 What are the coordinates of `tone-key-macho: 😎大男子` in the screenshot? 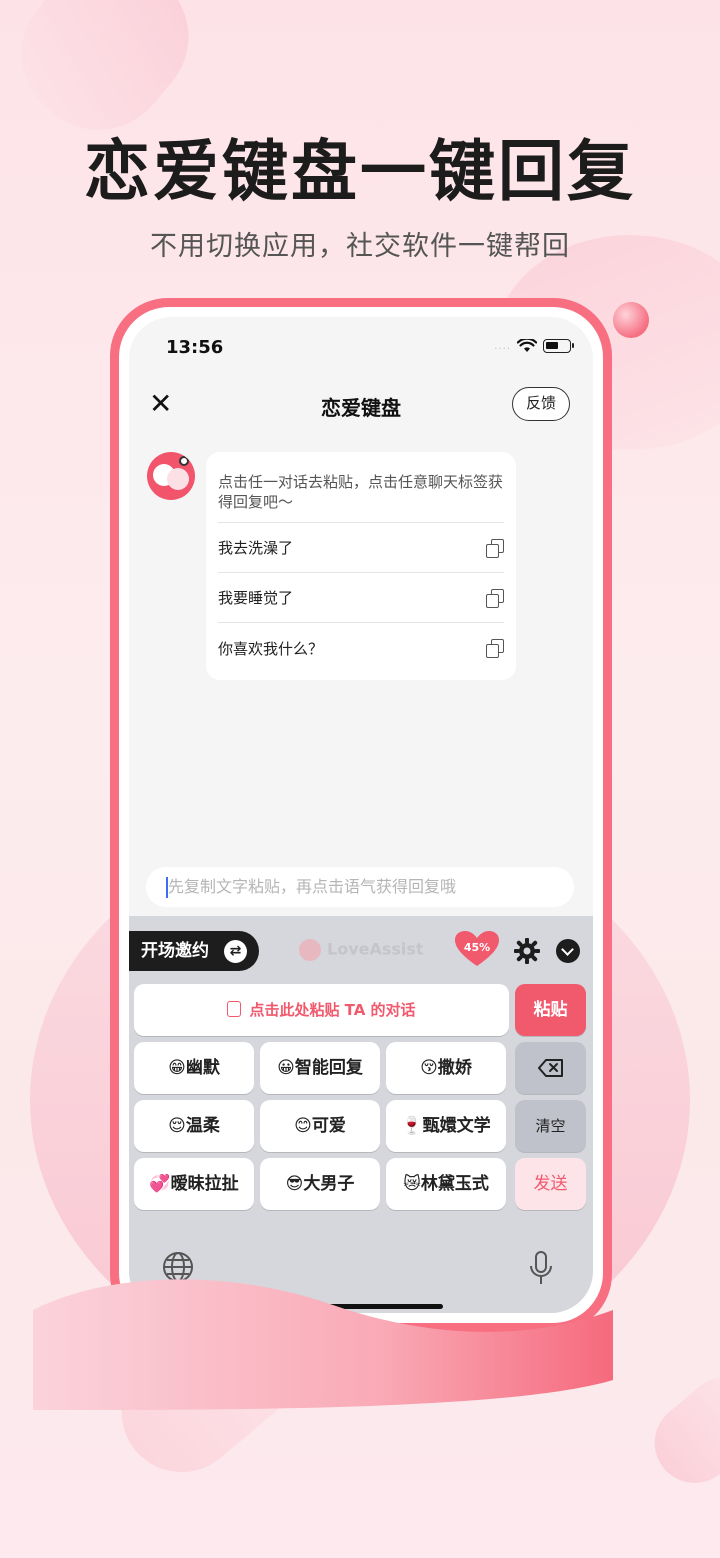 It's located at (320, 1184).